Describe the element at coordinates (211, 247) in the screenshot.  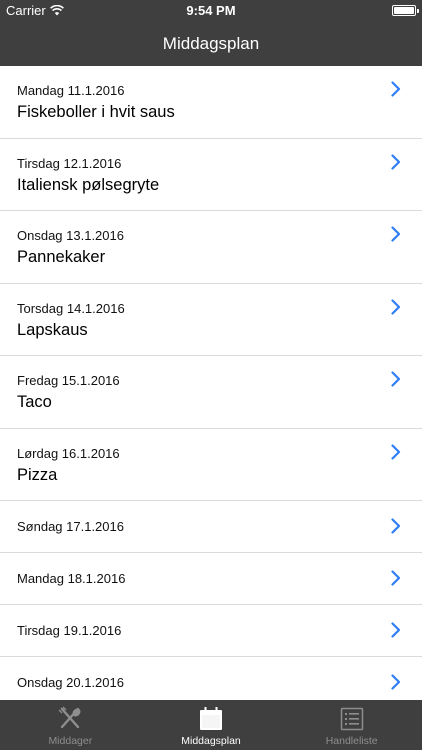
I see `list-item: Onsdag 13.1.2016 Pannekaker` at that location.